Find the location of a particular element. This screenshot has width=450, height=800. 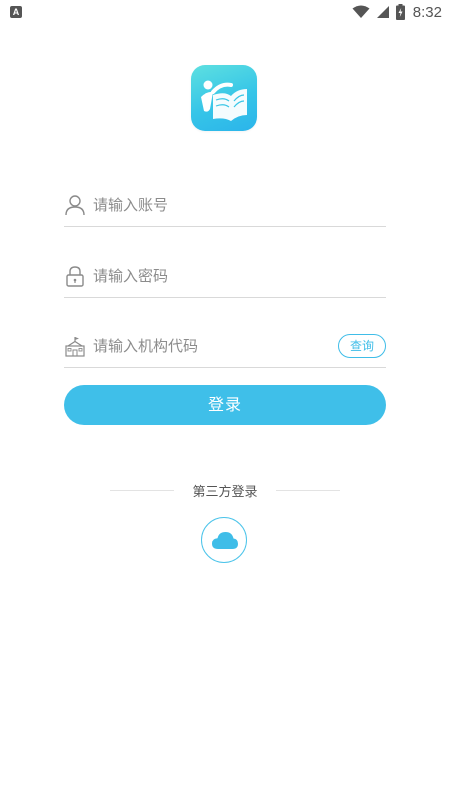

status-bar: A 8:32 is located at coordinates (225, 12).